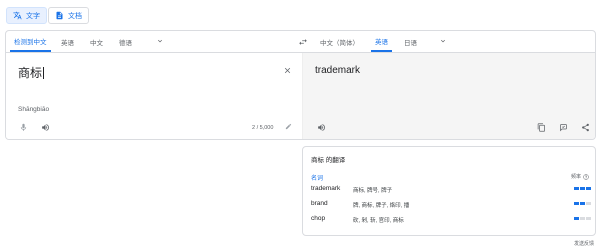 This screenshot has width=600, height=250. Describe the element at coordinates (30, 41) in the screenshot. I see `tab-detect-language: 检测到中文` at that location.